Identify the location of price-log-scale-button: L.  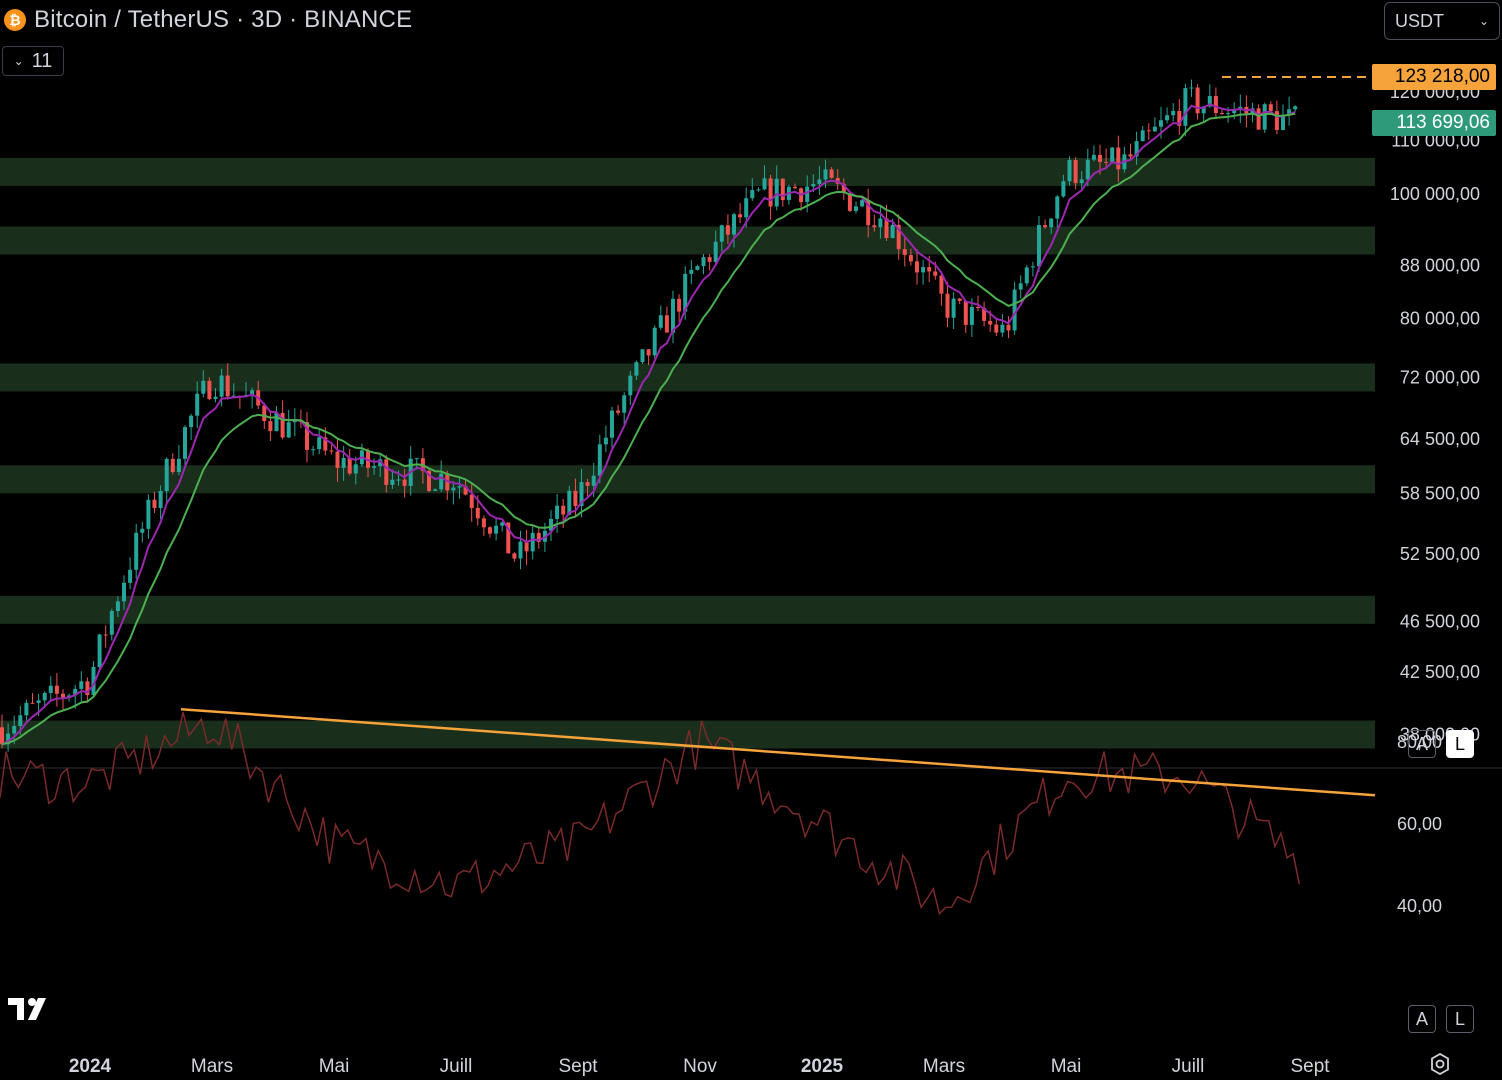
(1460, 744).